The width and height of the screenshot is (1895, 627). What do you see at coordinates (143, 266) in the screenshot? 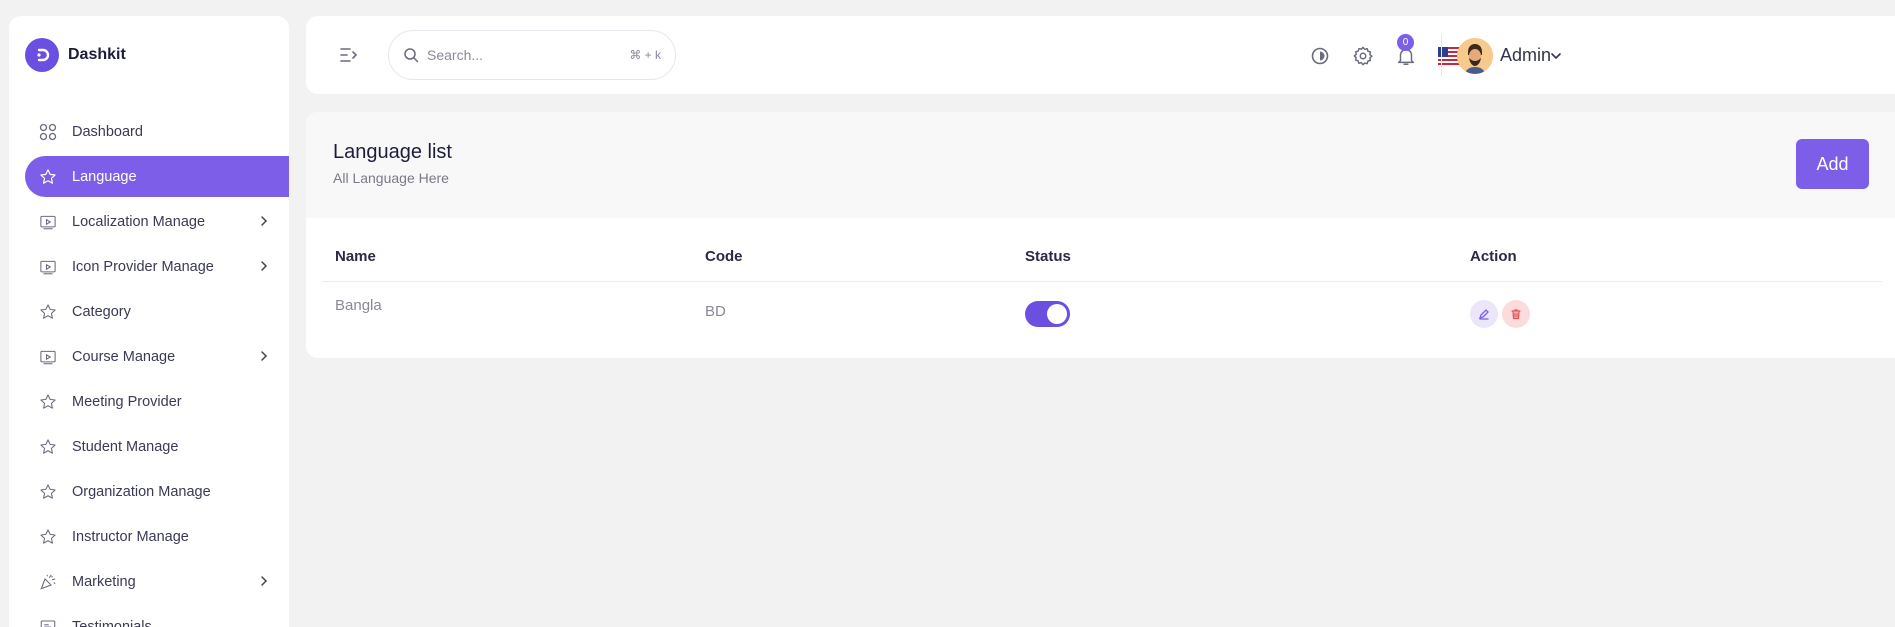
I see `sidebar-item-label: Icon Provider Manage` at bounding box center [143, 266].